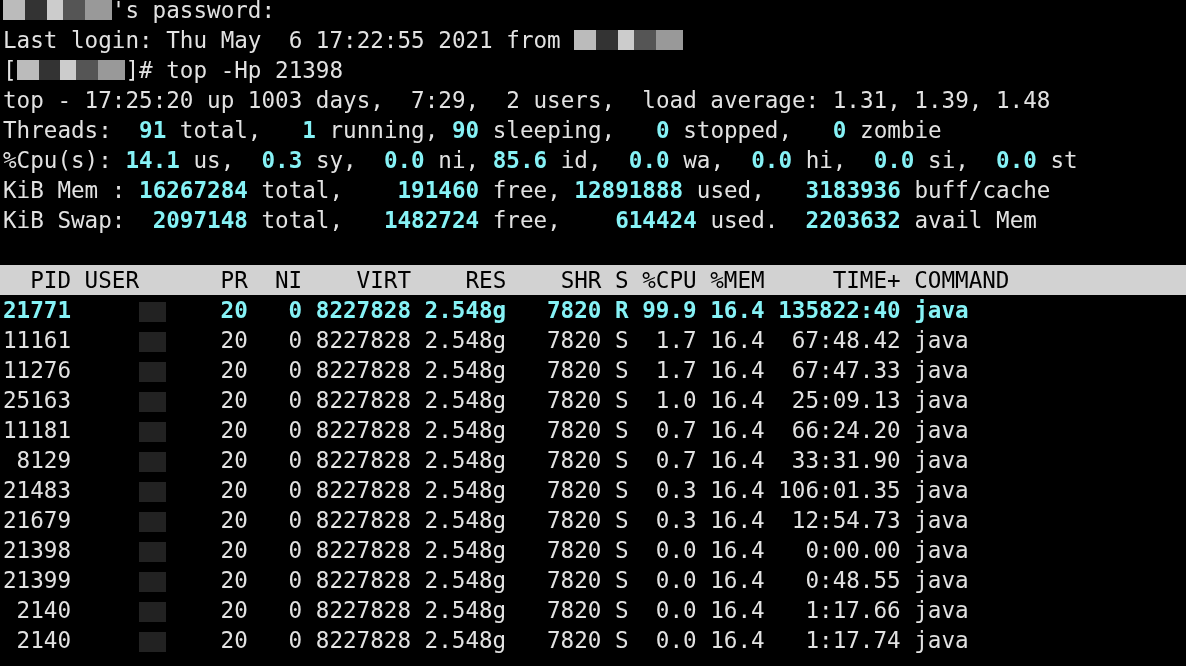  What do you see at coordinates (554, 130) in the screenshot?
I see `terminal-text: sleeping,` at bounding box center [554, 130].